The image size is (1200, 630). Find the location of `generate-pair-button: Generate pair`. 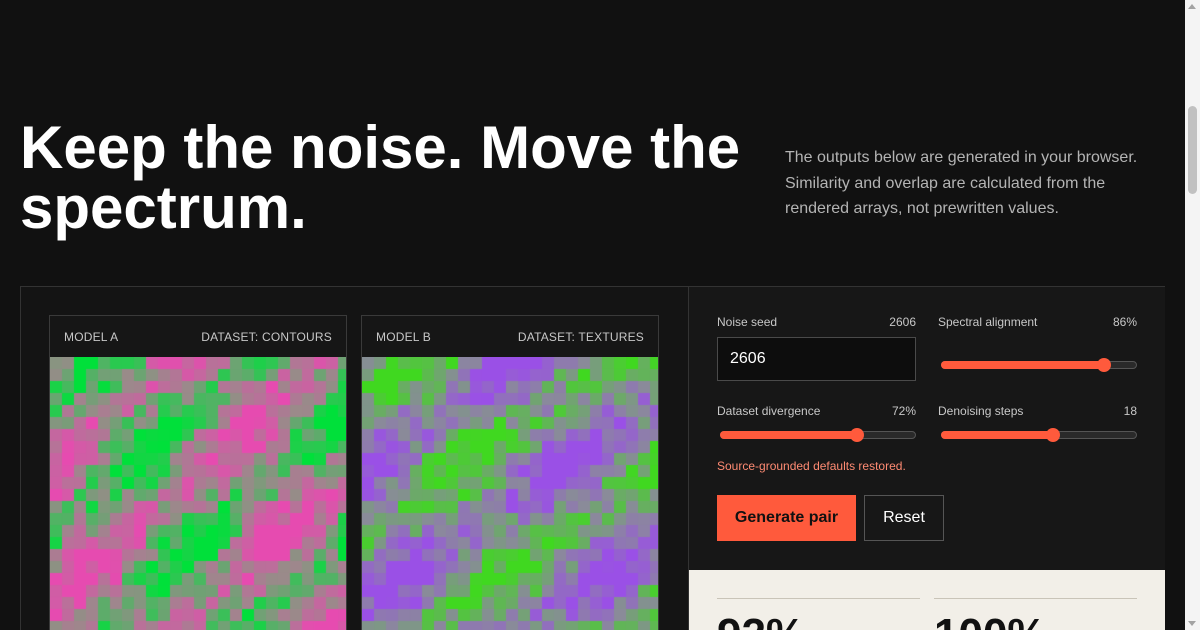

generate-pair-button: Generate pair is located at coordinates (786, 518).